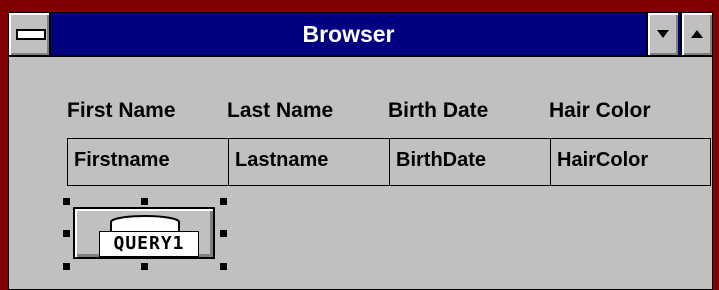 The width and height of the screenshot is (719, 290). What do you see at coordinates (144, 201) in the screenshot?
I see `resize-handle-top` at bounding box center [144, 201].